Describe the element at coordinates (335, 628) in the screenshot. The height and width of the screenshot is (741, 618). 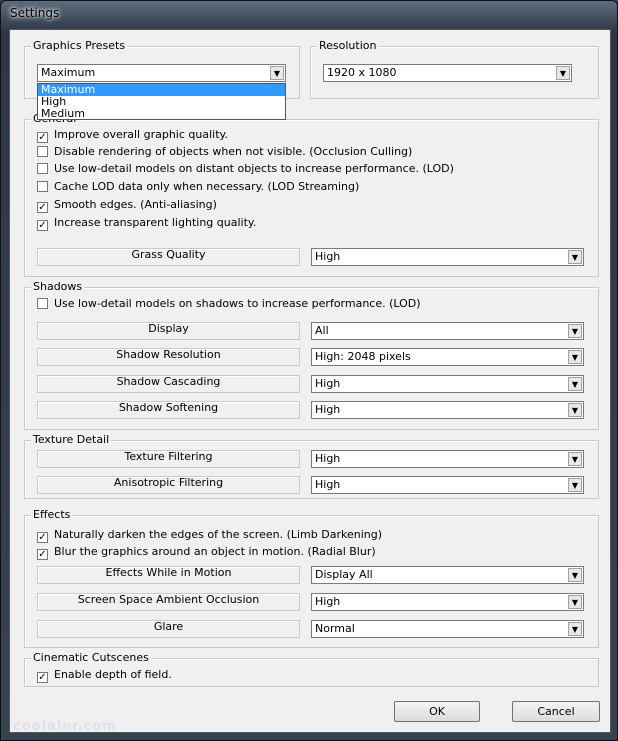
I see `combo-value: Normal` at that location.